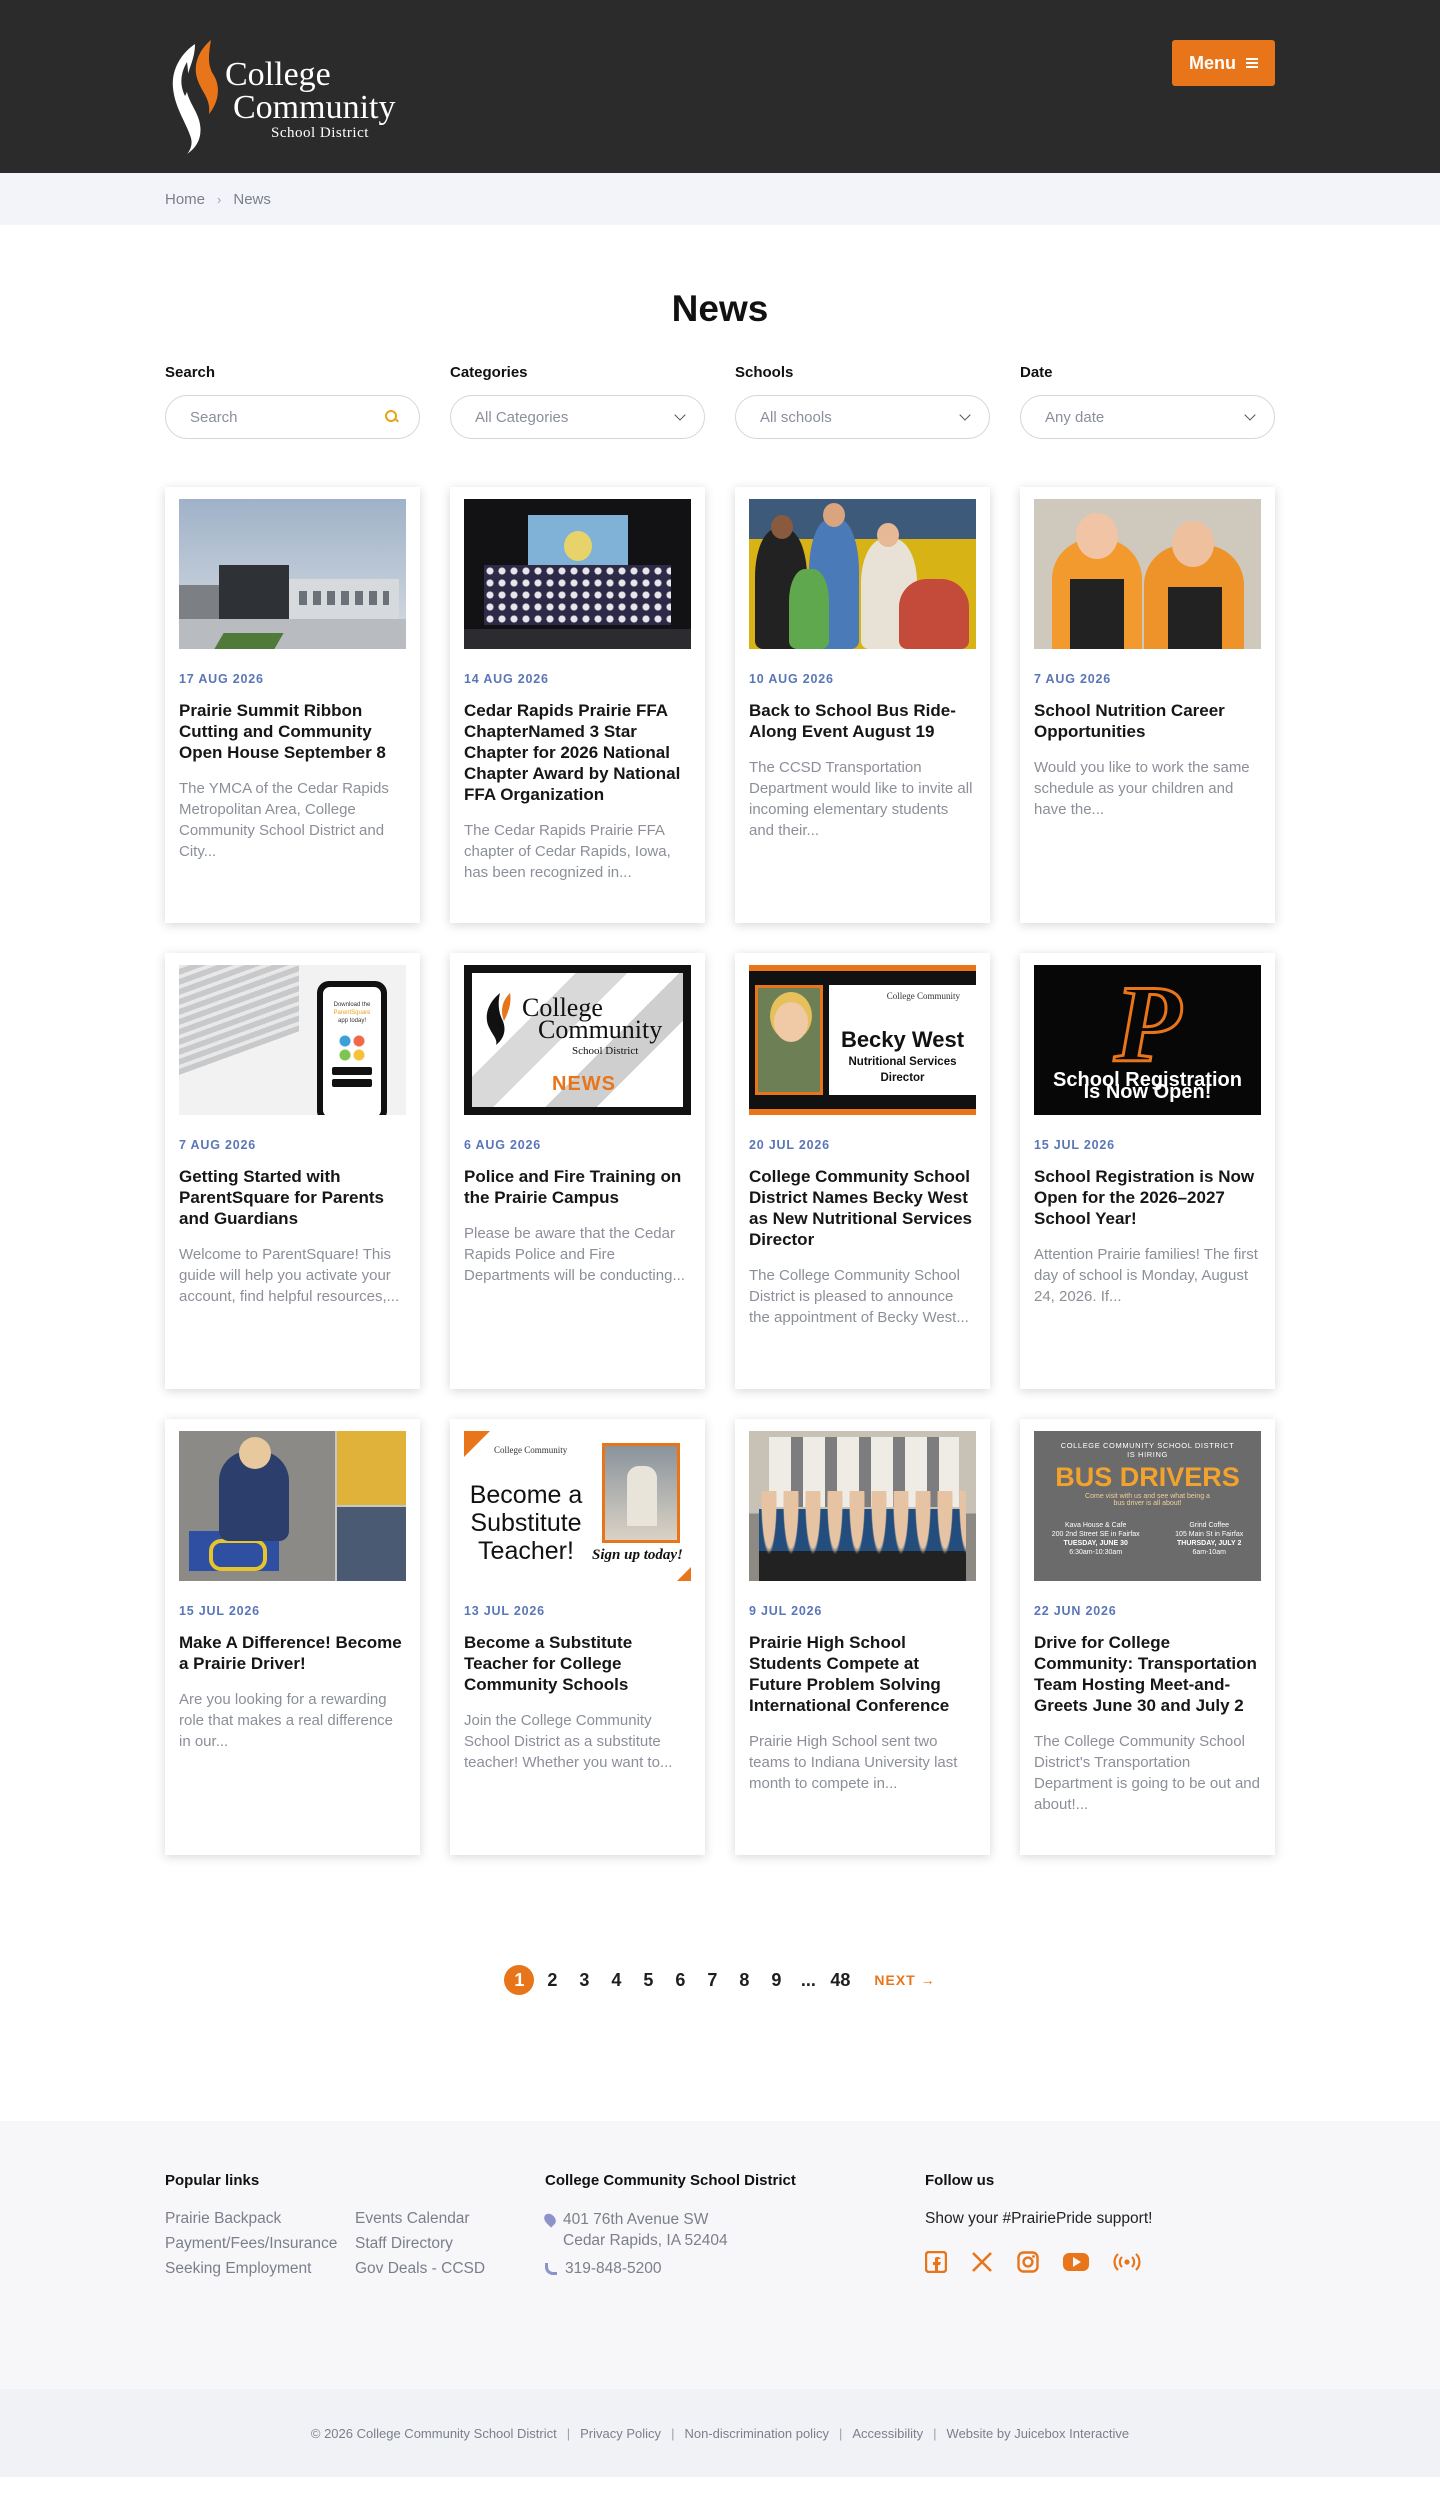 The height and width of the screenshot is (2520, 1440). What do you see at coordinates (796, 417) in the screenshot?
I see `schools-select-value: All schools` at bounding box center [796, 417].